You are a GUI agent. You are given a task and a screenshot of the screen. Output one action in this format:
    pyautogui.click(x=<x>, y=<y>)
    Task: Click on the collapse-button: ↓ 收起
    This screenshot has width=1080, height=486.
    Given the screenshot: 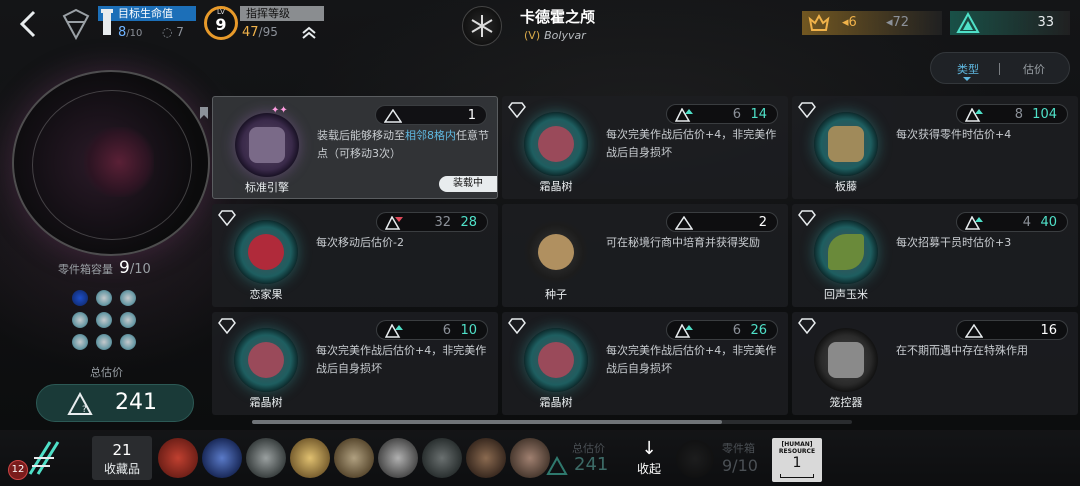 What is the action you would take?
    pyautogui.click(x=649, y=460)
    